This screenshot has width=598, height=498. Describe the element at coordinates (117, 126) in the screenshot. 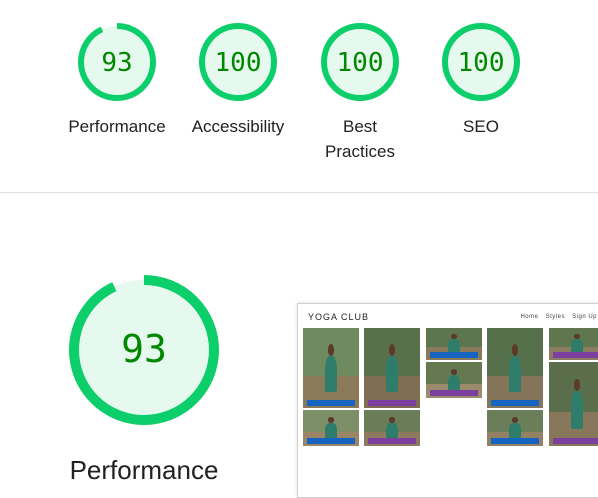

I see `gauge-label: Performance` at that location.